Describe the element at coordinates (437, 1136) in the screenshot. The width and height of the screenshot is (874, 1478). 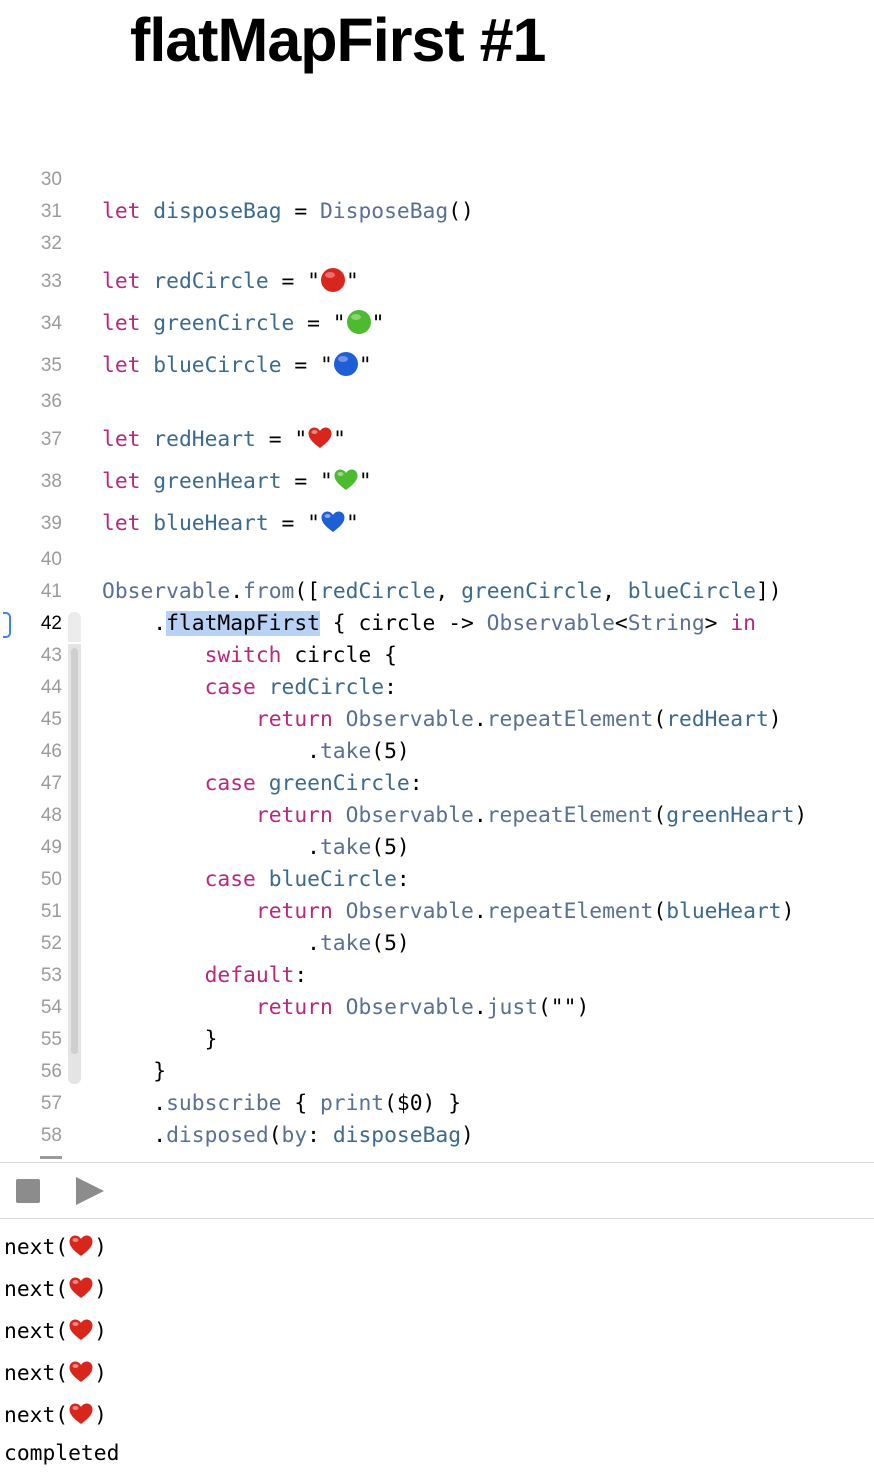
I see `code-line: 58 .disposed(by: disposeBag)` at that location.